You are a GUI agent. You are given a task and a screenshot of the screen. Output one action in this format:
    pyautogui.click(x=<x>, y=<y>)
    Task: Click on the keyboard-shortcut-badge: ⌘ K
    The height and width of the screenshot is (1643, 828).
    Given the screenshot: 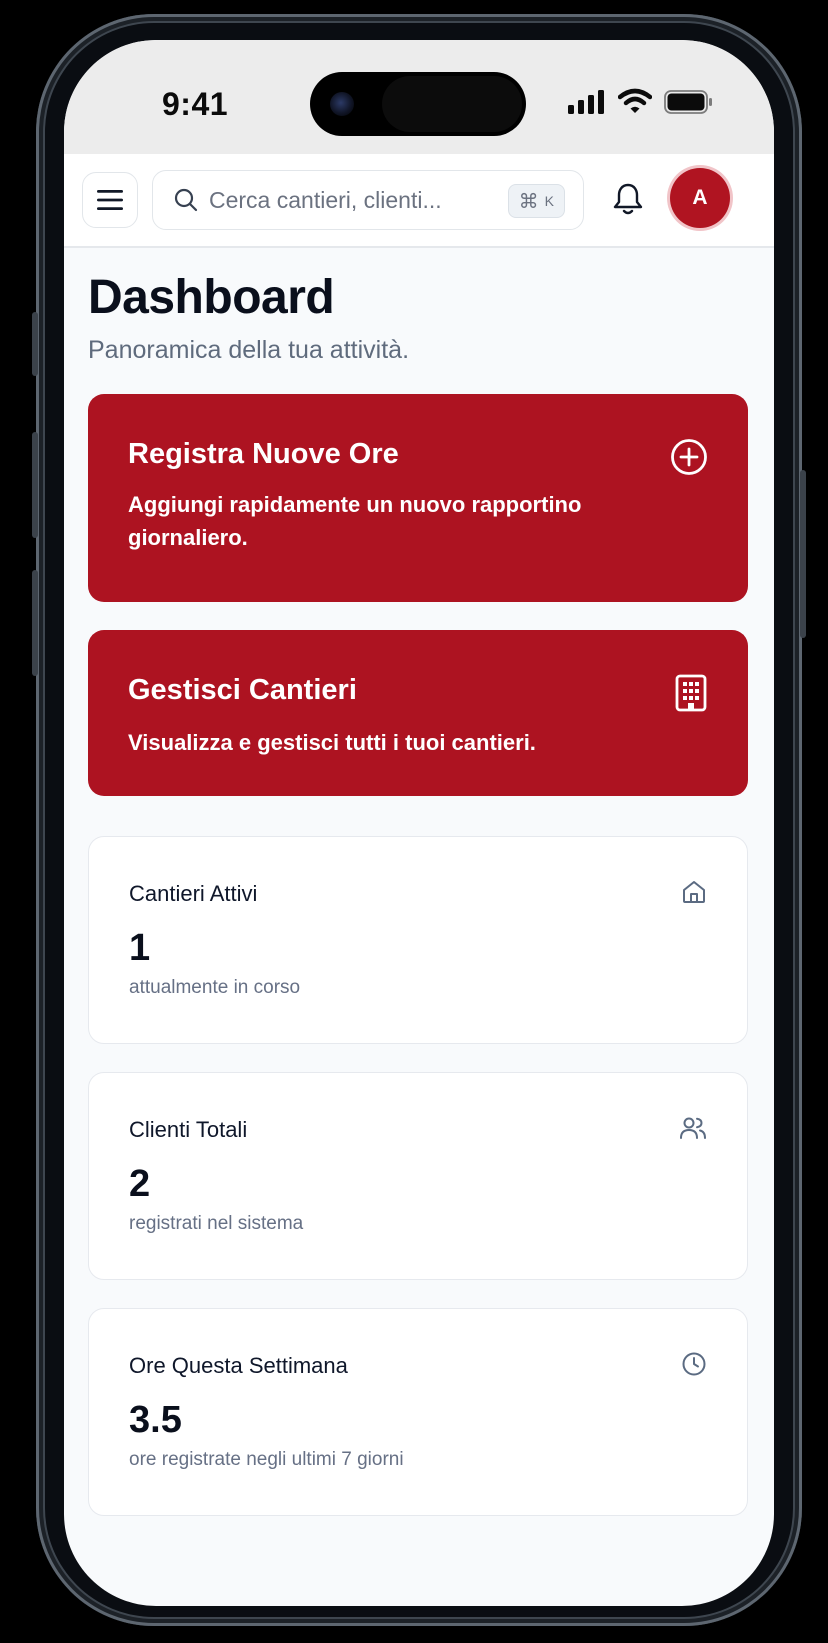 What is the action you would take?
    pyautogui.click(x=536, y=201)
    